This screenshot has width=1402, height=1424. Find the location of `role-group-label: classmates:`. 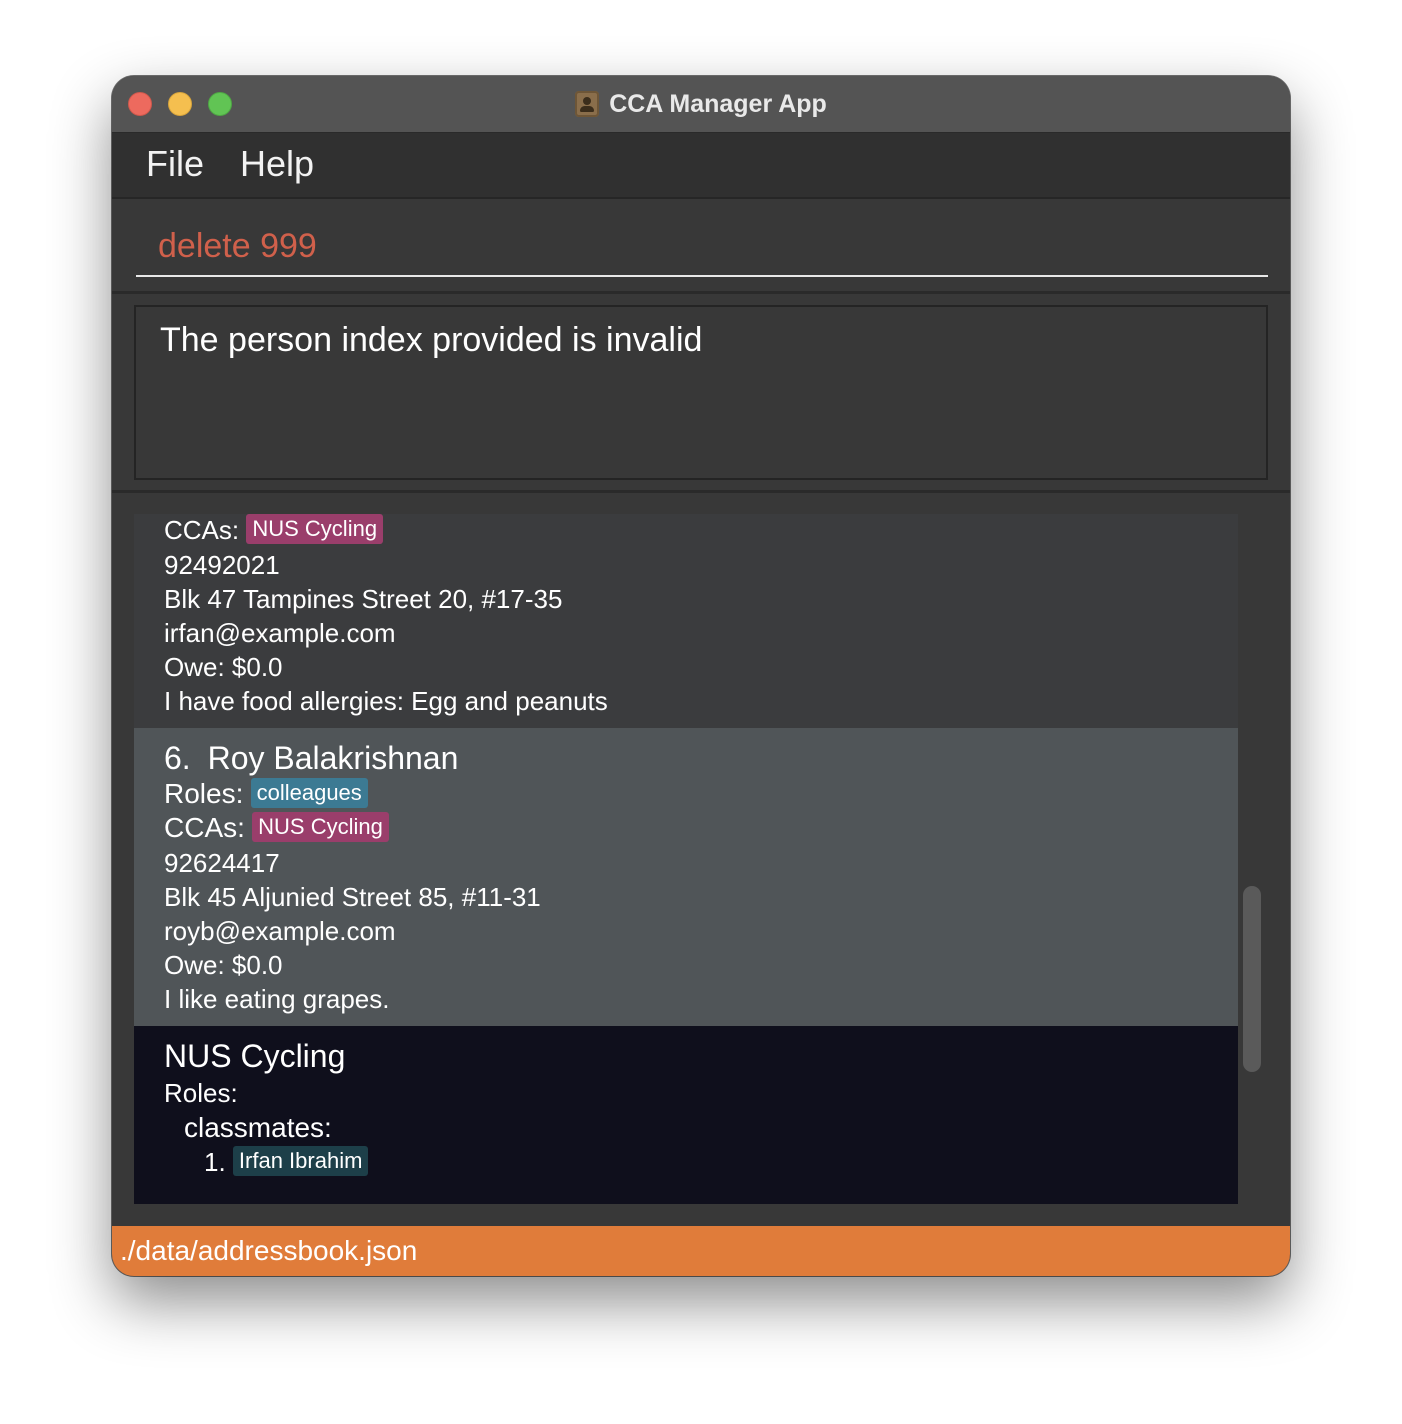

role-group-label: classmates: is located at coordinates (258, 1127).